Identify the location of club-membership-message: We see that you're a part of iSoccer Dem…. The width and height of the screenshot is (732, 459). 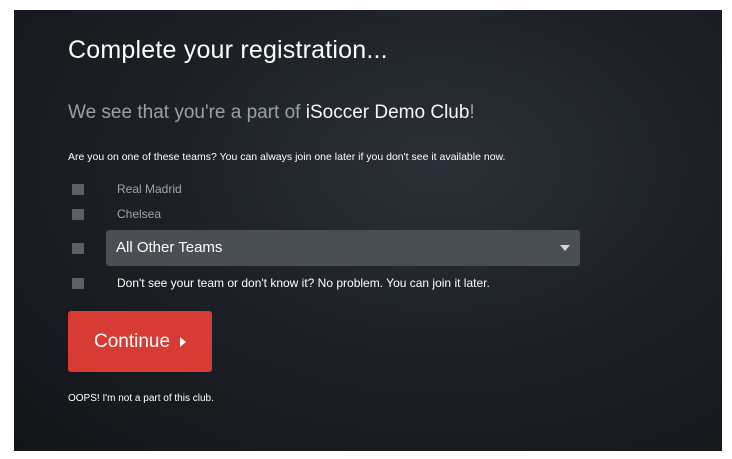
(271, 113).